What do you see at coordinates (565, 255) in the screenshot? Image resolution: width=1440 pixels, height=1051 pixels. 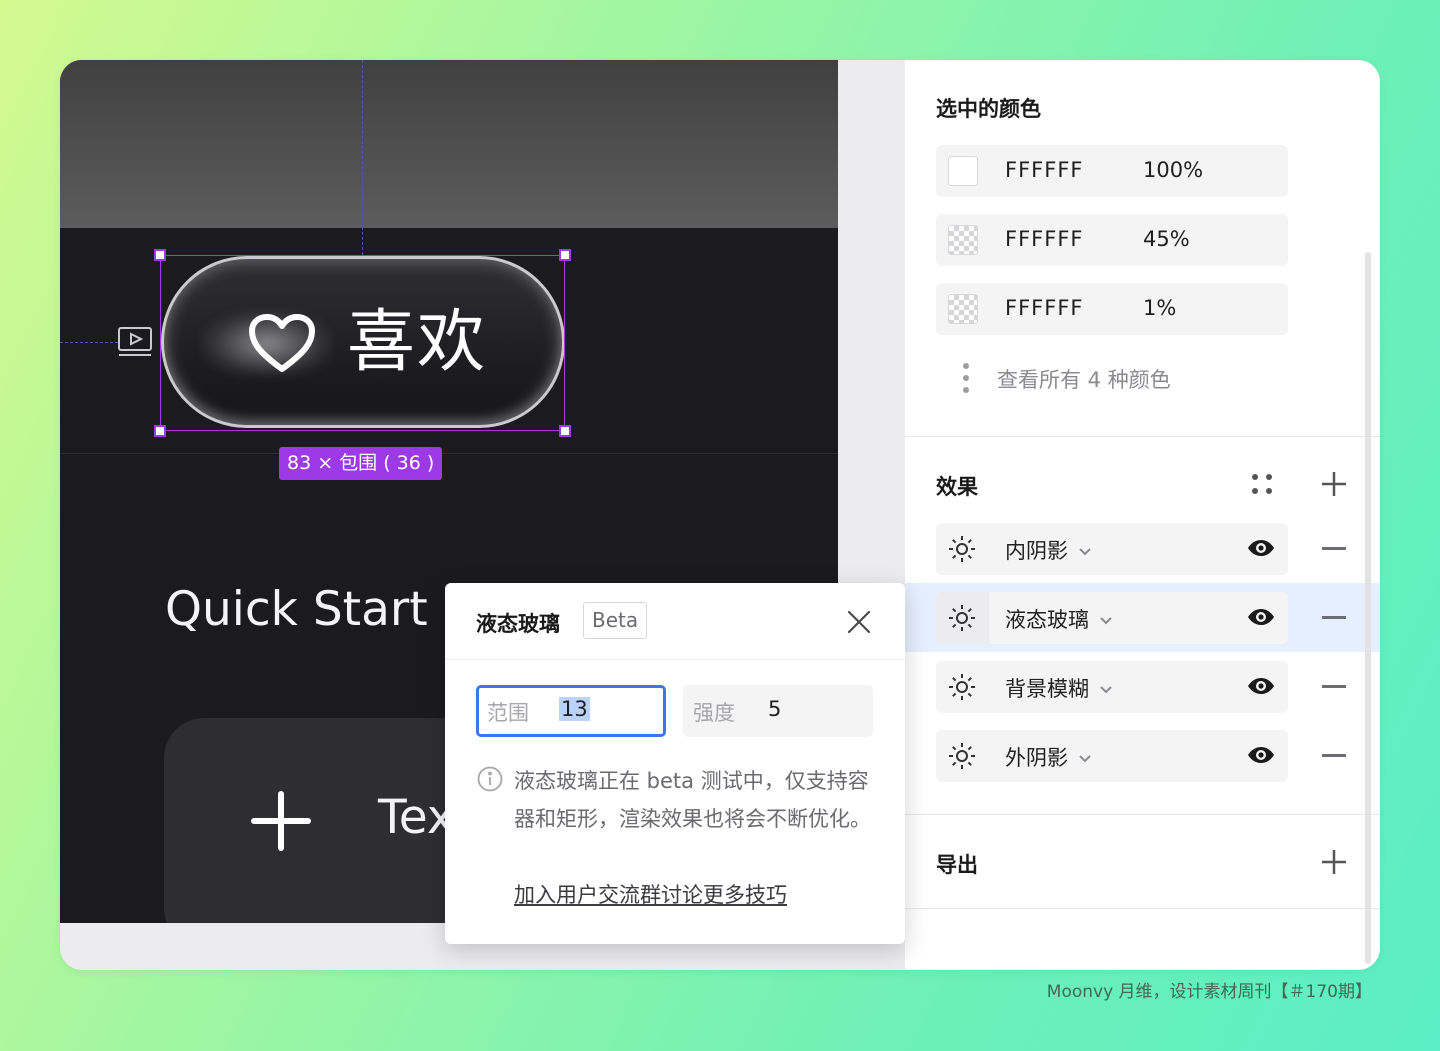 I see `resize-handle-tr` at bounding box center [565, 255].